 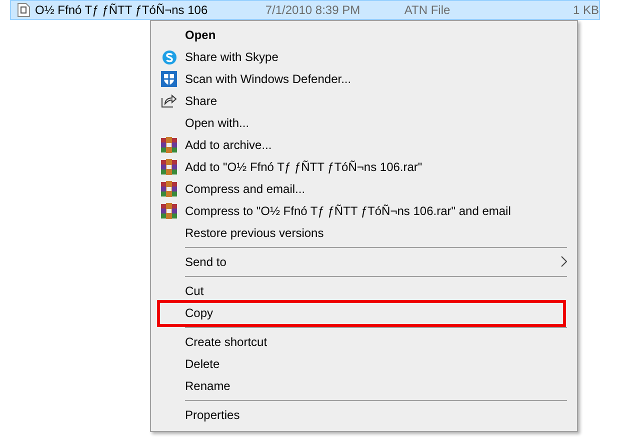 I want to click on file-size: 1 KB, so click(x=585, y=10).